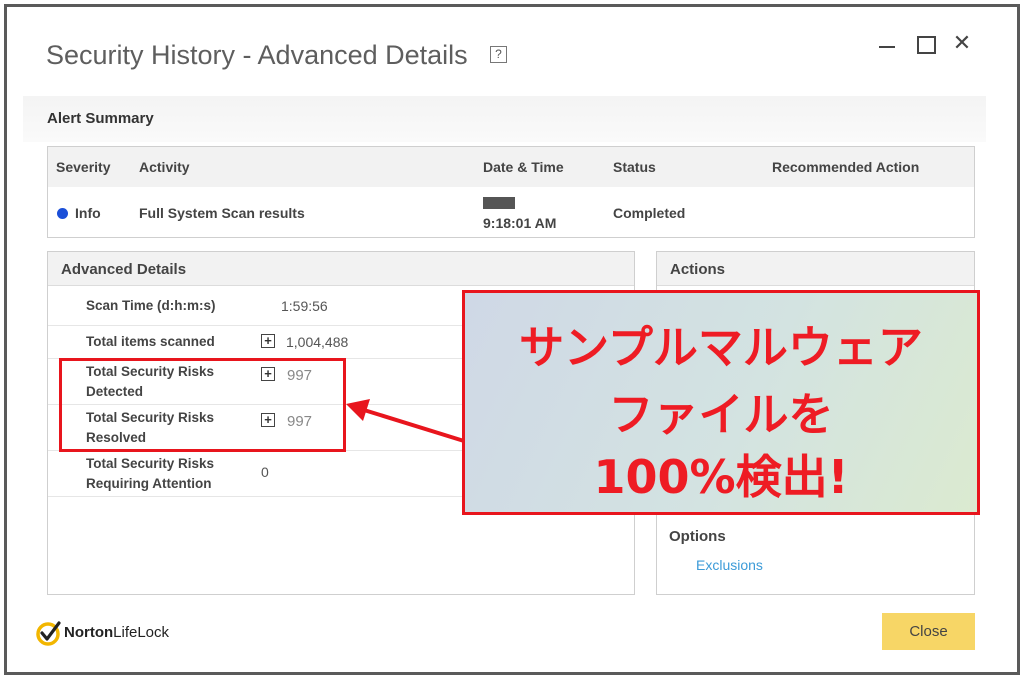 This screenshot has width=1024, height=679. Describe the element at coordinates (141, 632) in the screenshot. I see `brand-lifelock: LifeLock` at that location.